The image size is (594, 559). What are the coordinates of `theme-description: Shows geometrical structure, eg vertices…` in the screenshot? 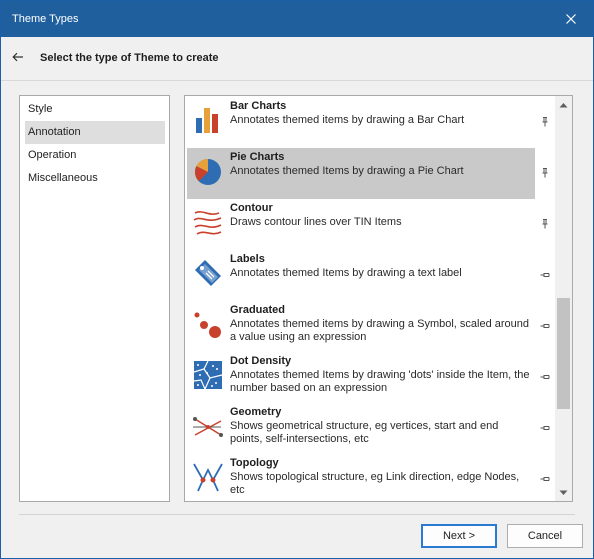 It's located at (364, 432).